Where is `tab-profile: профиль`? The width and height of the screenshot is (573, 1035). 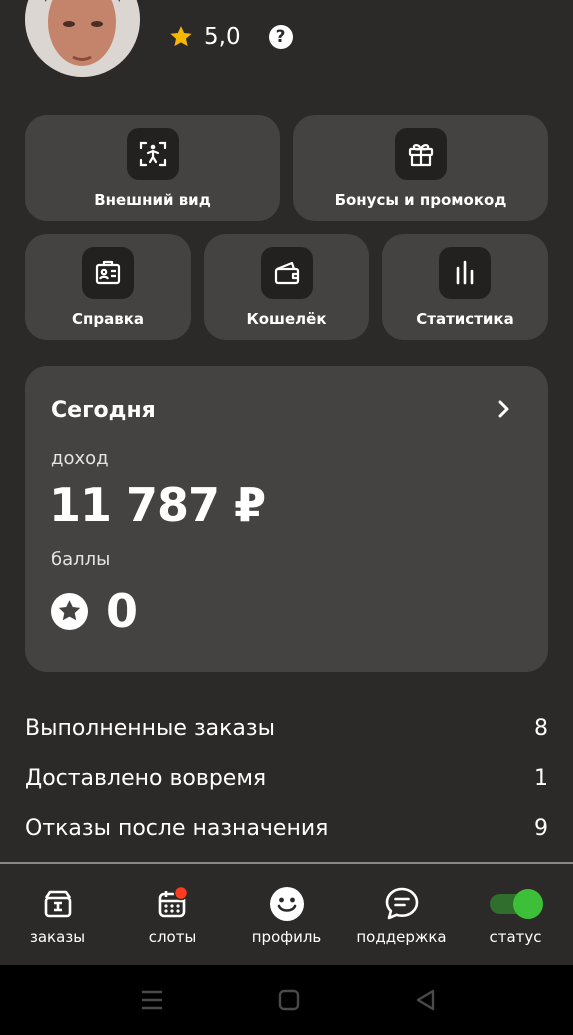
tab-profile: профиль is located at coordinates (286, 916).